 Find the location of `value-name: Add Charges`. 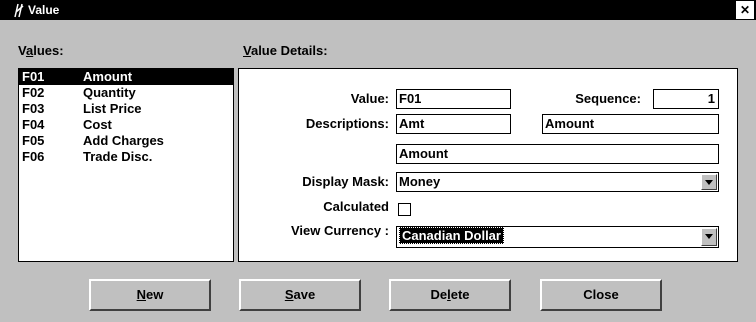

value-name: Add Charges is located at coordinates (123, 140).